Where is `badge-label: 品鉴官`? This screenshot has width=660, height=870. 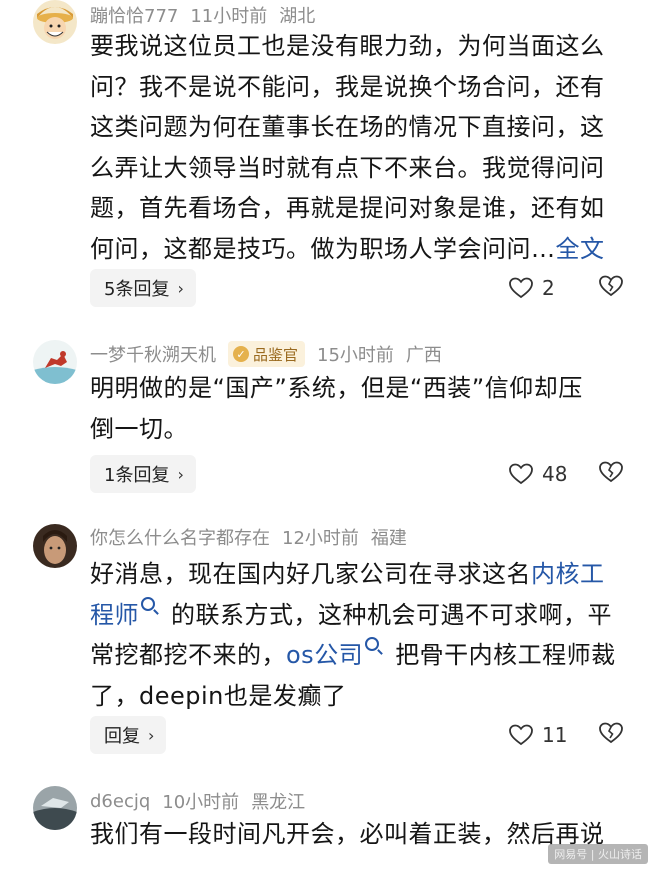
badge-label: 品鉴官 is located at coordinates (276, 354).